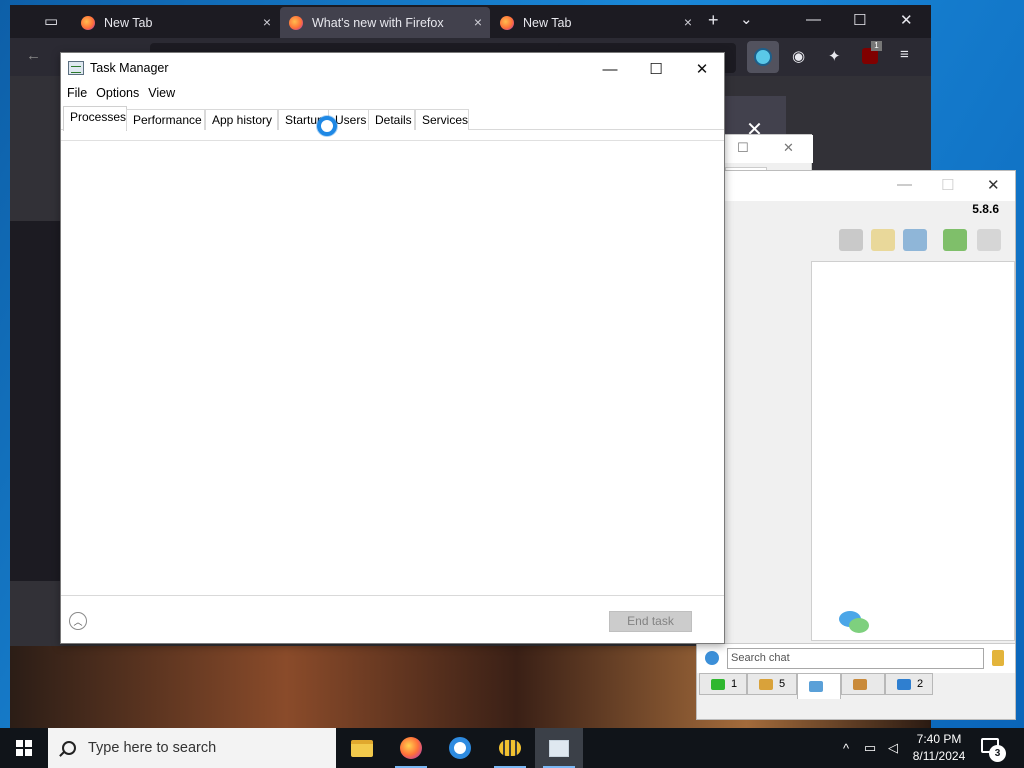  What do you see at coordinates (913, 451) in the screenshot?
I see `chat-message-area` at bounding box center [913, 451].